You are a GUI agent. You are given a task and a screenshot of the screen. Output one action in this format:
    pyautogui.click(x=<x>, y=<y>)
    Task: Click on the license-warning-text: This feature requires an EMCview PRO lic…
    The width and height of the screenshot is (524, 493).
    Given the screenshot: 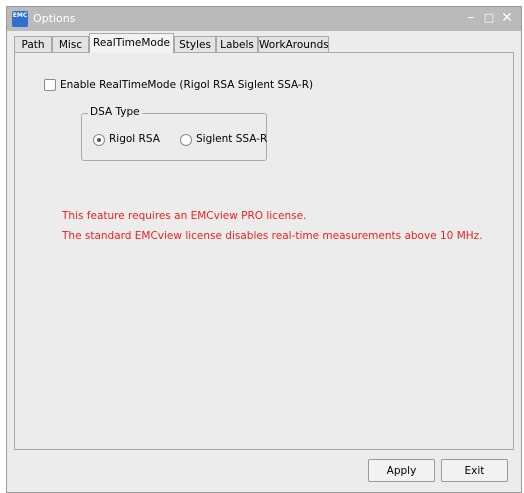 What is the action you would take?
    pyautogui.click(x=184, y=216)
    